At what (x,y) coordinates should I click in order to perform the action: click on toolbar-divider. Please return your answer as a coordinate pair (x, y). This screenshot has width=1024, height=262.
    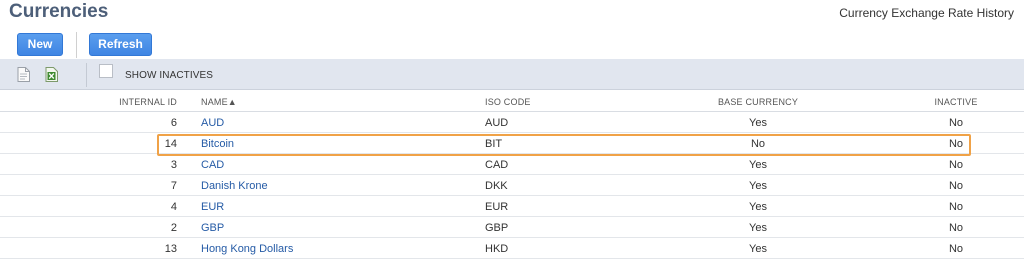
    Looking at the image, I should click on (86, 75).